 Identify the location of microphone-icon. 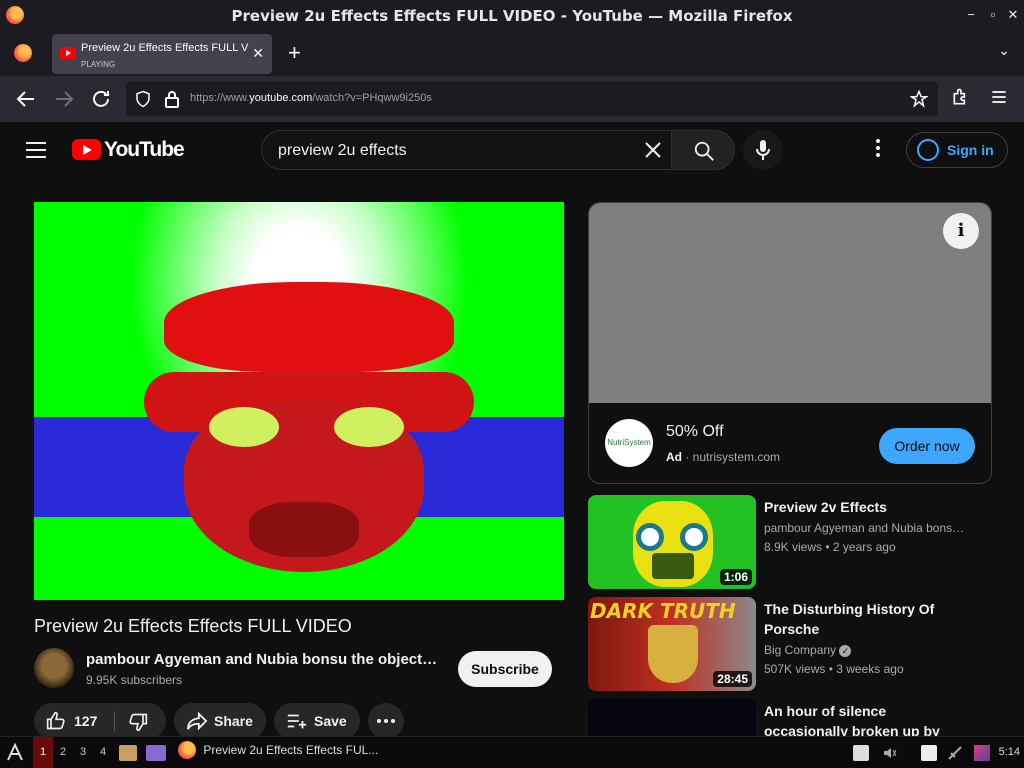
(763, 150).